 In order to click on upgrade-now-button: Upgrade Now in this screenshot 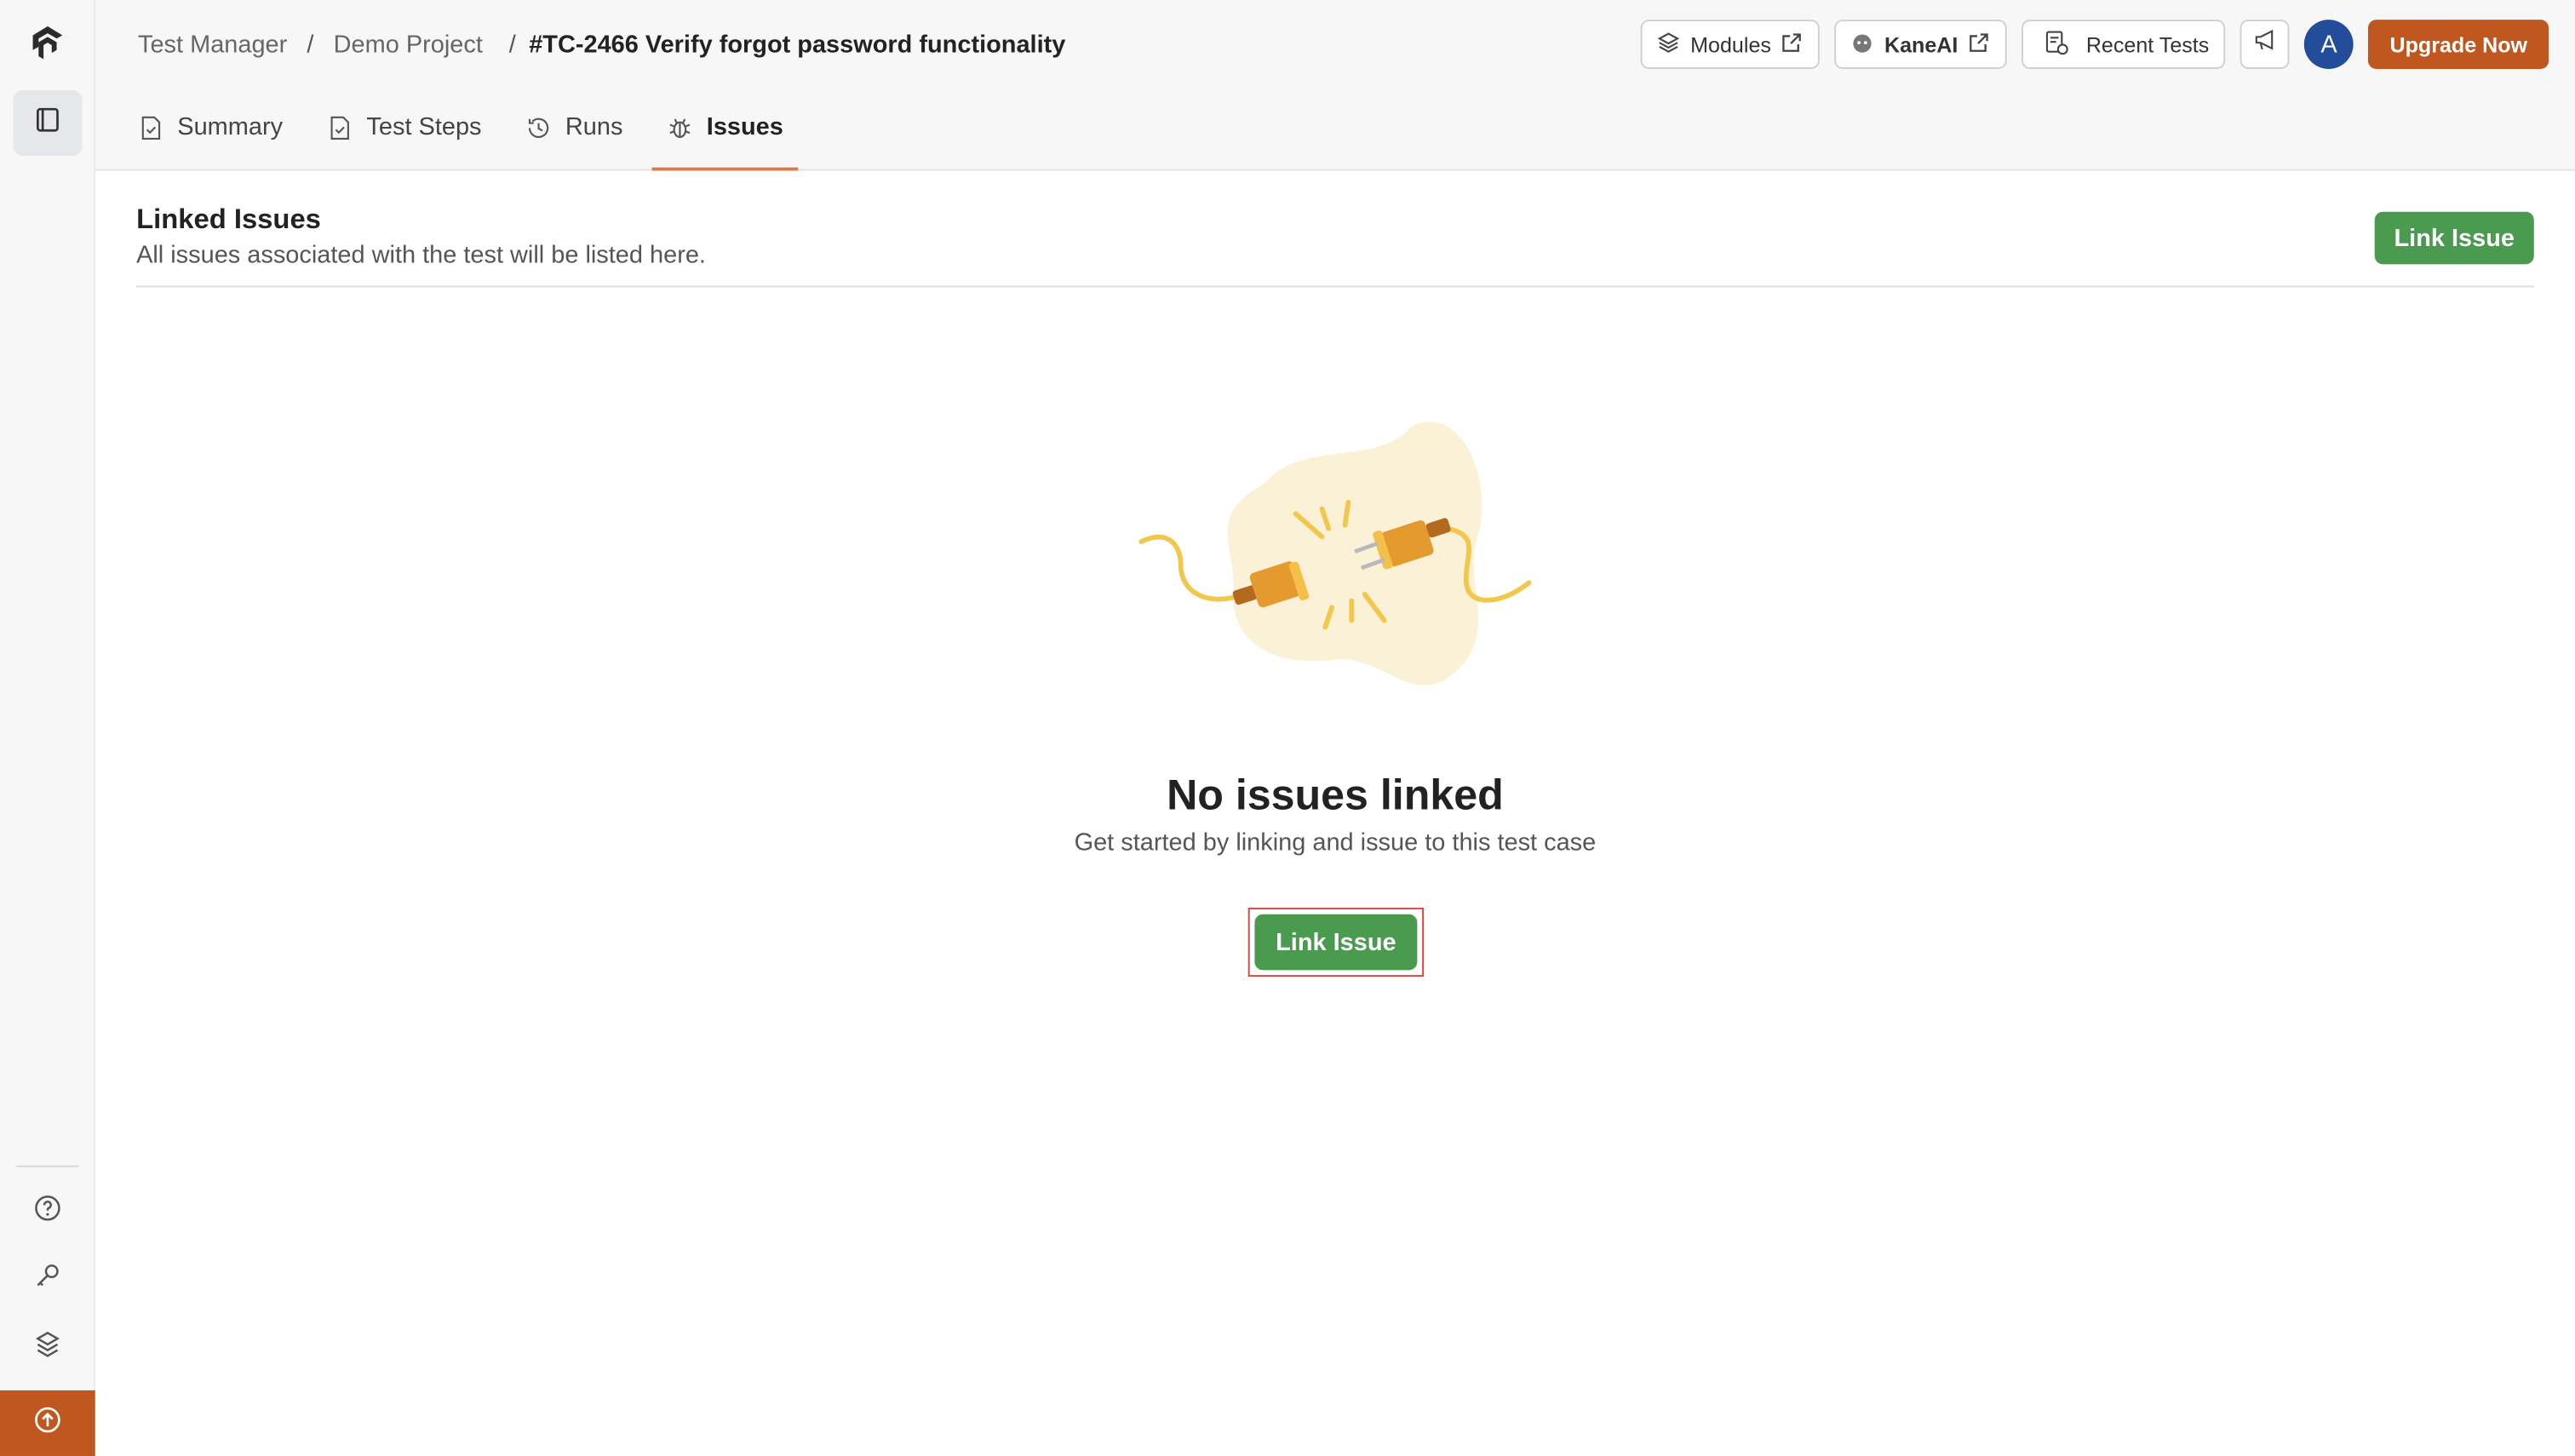, I will do `click(2458, 44)`.